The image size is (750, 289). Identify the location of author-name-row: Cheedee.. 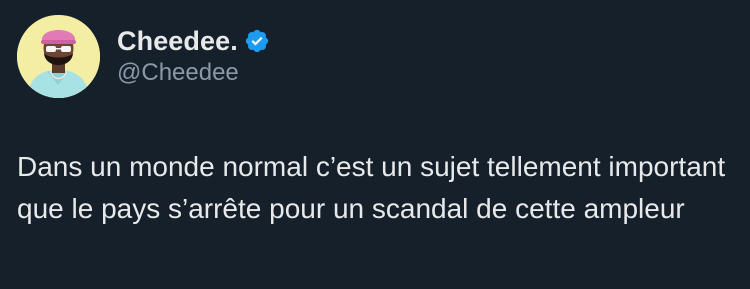
(193, 41).